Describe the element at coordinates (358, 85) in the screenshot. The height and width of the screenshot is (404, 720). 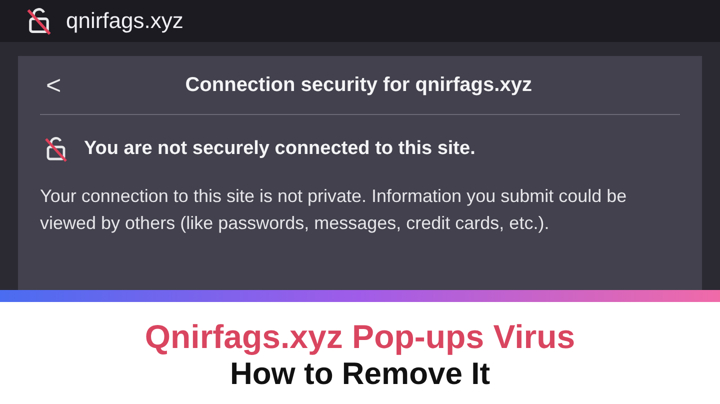
I see `panel-title: Connection security for qnirfags.xyz` at that location.